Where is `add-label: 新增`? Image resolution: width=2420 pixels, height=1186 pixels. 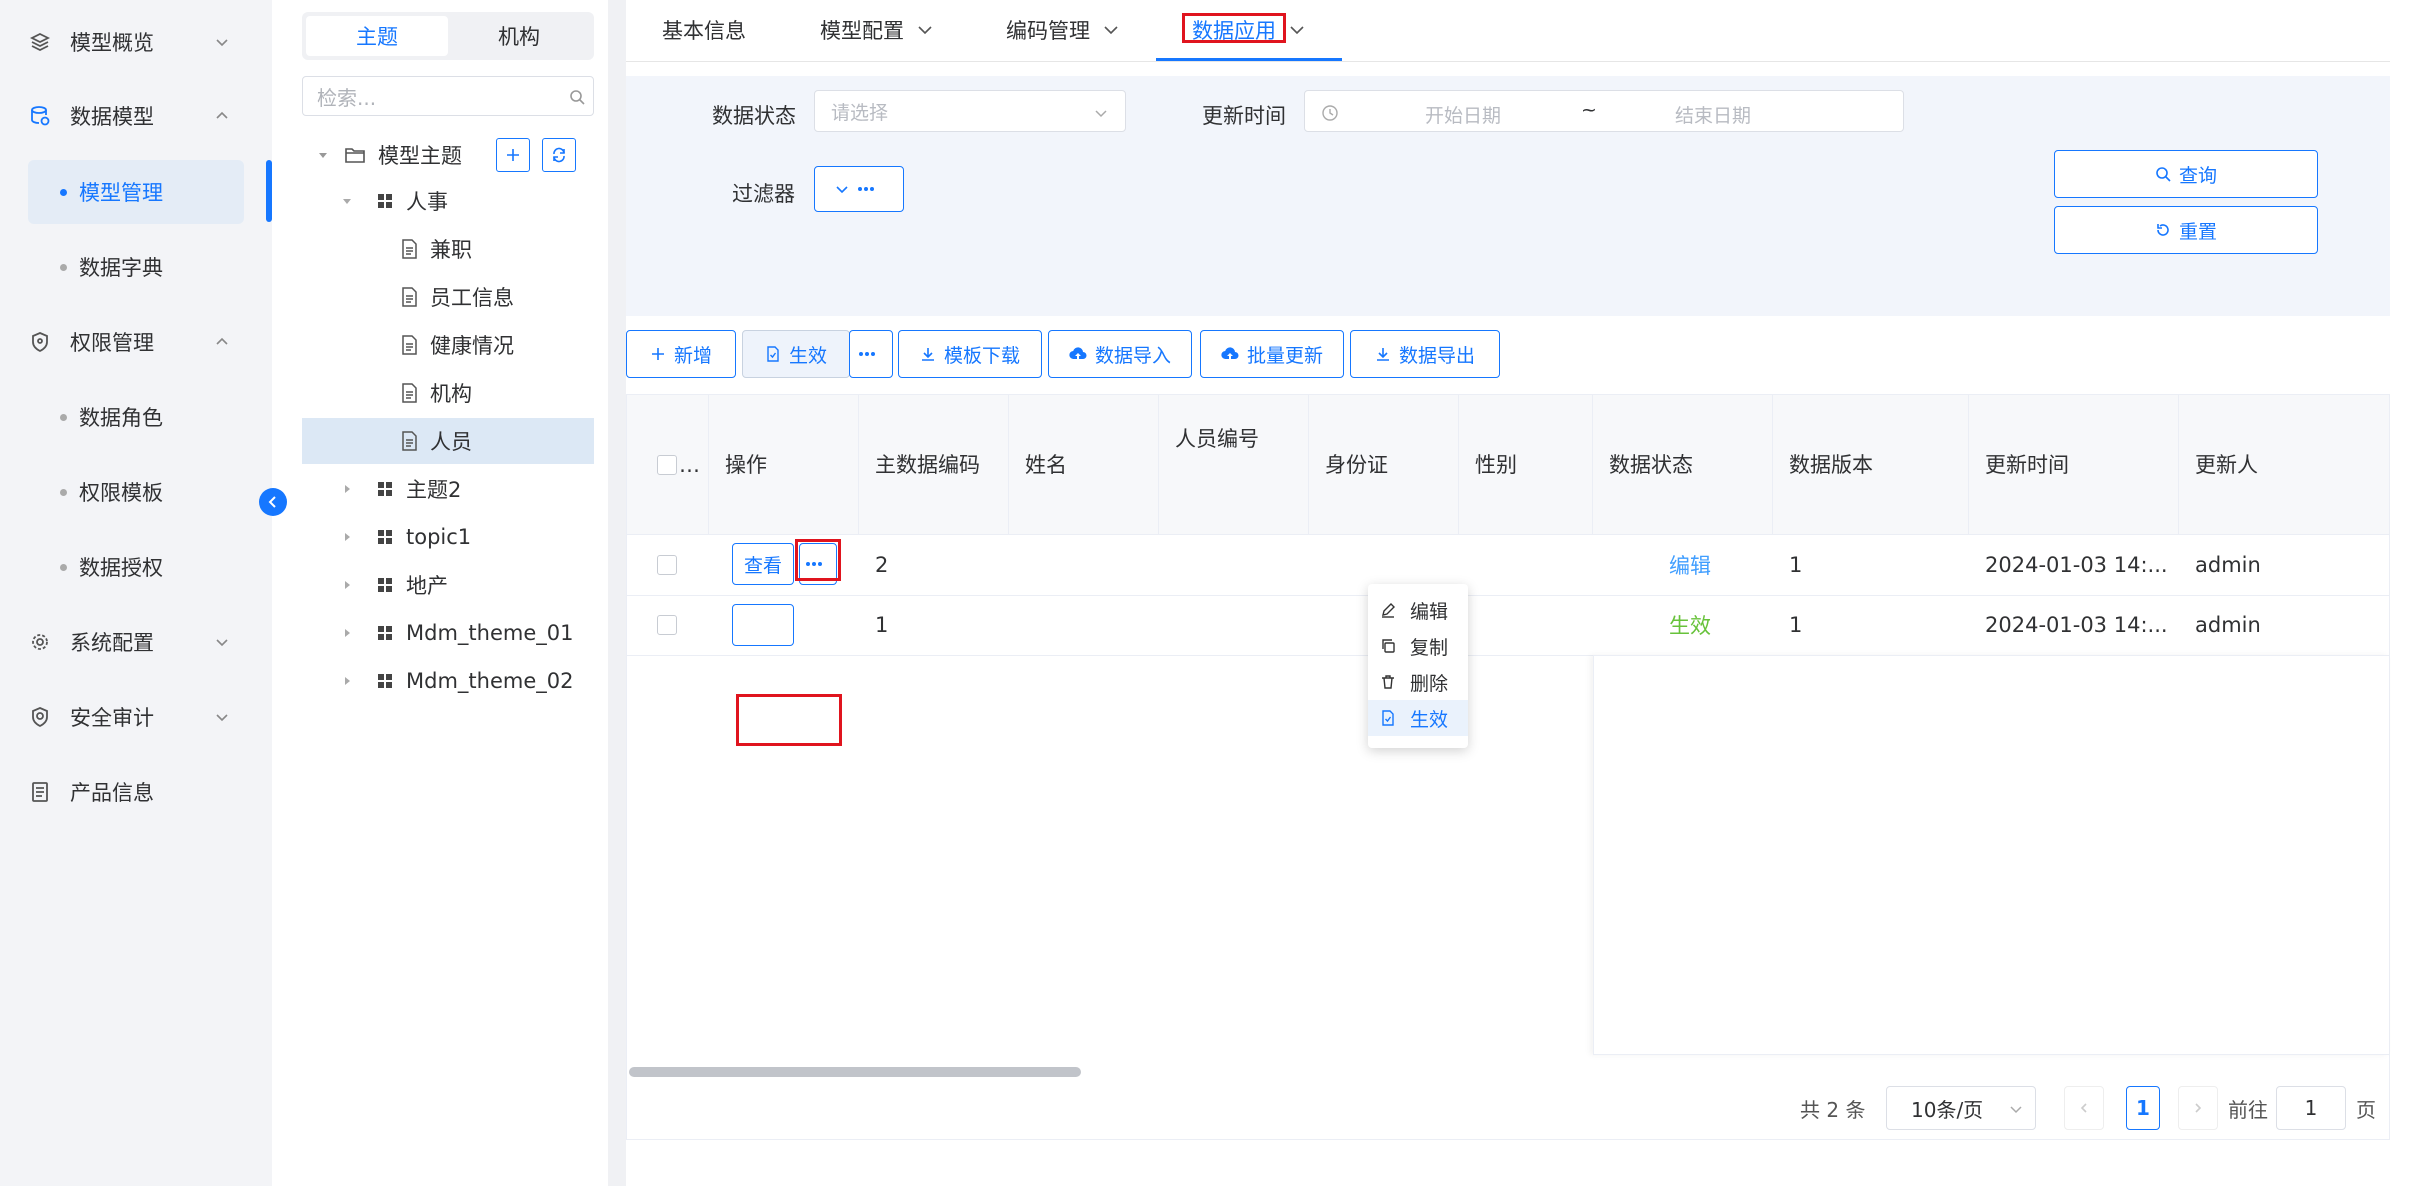
add-label: 新增 is located at coordinates (692, 355).